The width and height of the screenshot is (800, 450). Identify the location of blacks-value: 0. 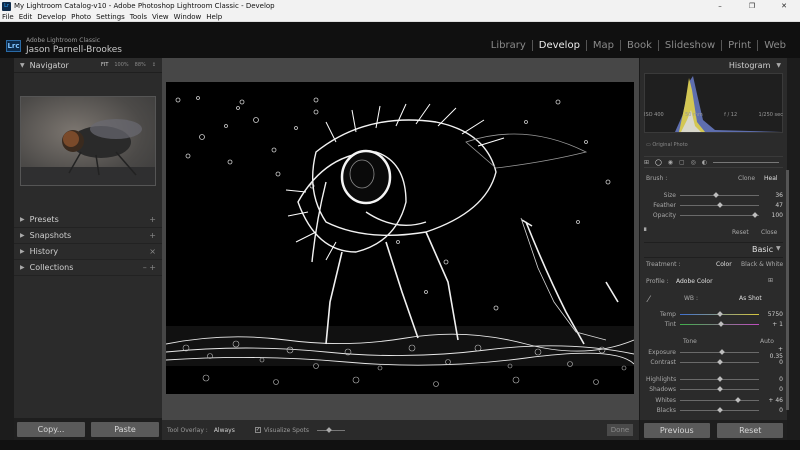
(774, 410).